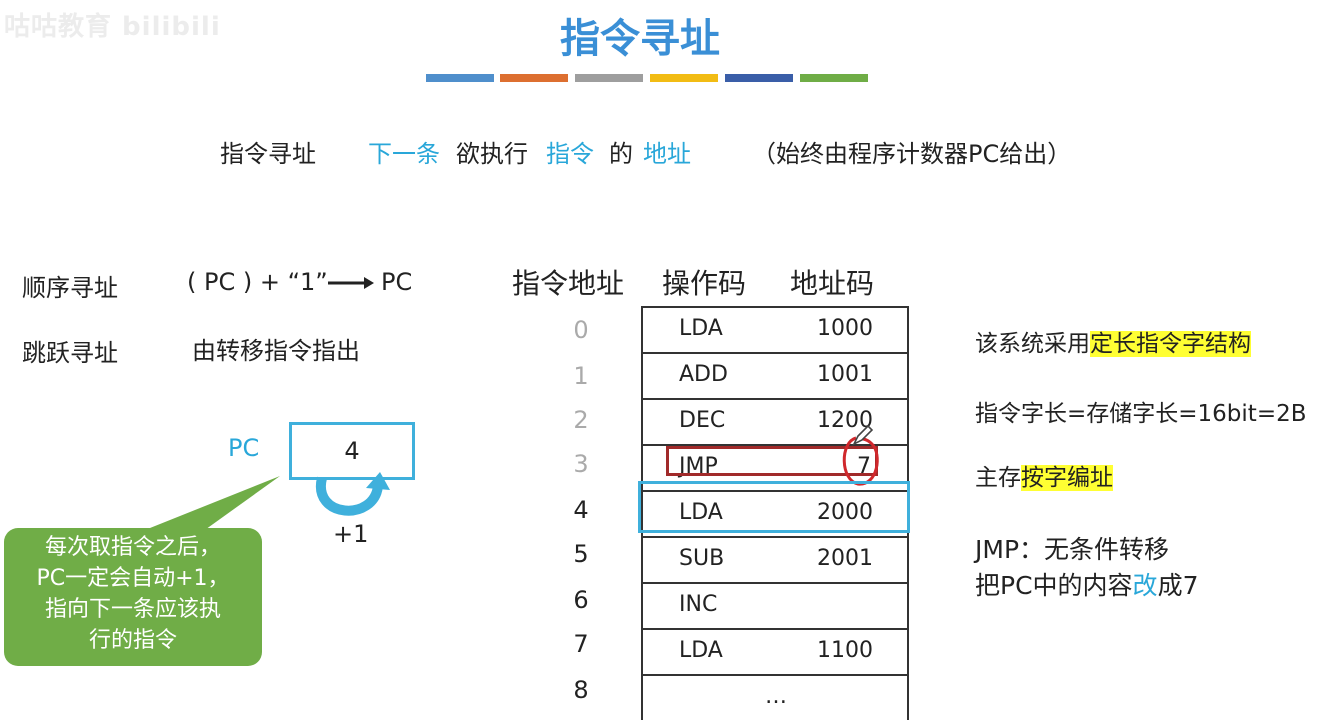 The height and width of the screenshot is (720, 1336). I want to click on note-fixed-length-prefix: 该系统采用, so click(1032, 344).